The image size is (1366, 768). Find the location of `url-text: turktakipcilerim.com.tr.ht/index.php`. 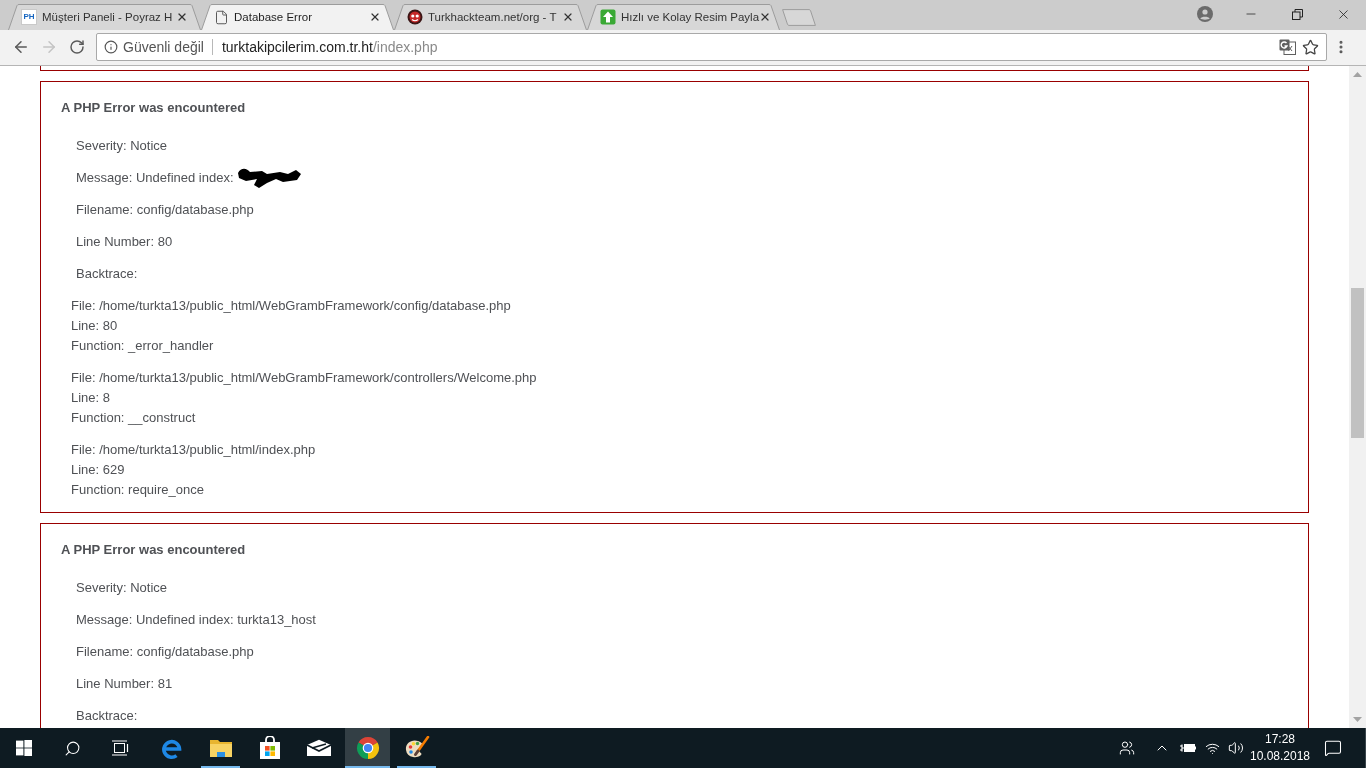

url-text: turktakipcilerim.com.tr.ht/index.php is located at coordinates (329, 47).